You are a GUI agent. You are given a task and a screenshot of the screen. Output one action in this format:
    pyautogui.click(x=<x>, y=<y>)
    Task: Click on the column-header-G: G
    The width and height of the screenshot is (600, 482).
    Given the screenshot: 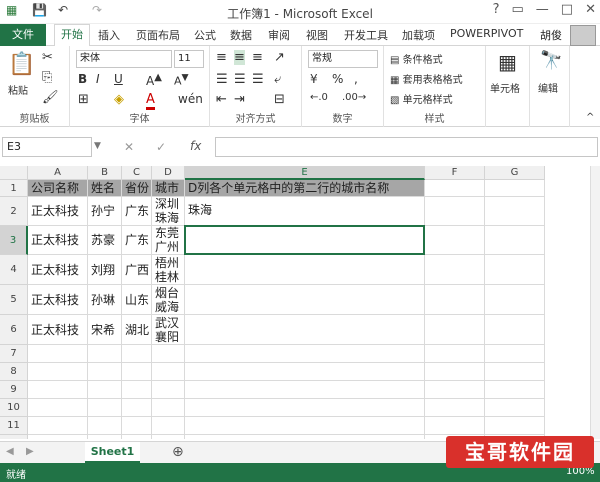 What is the action you would take?
    pyautogui.click(x=515, y=173)
    